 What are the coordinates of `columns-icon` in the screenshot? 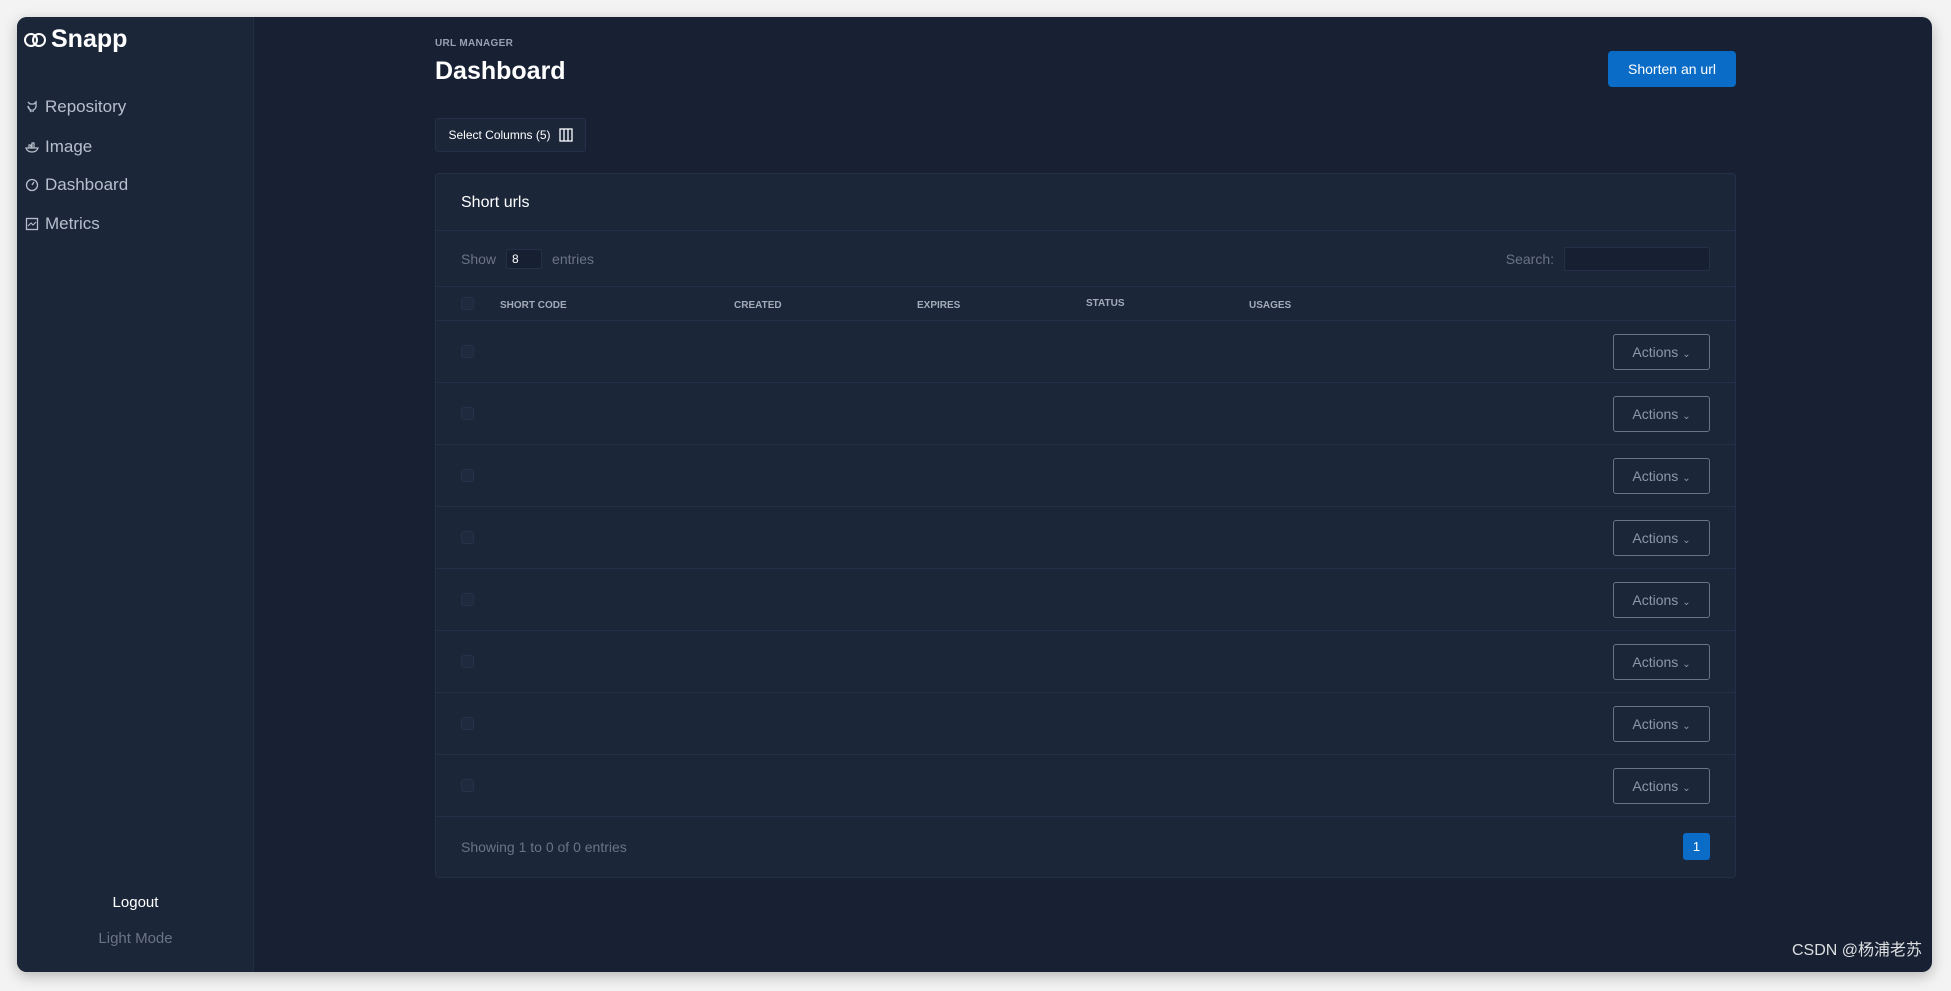 It's located at (565, 135).